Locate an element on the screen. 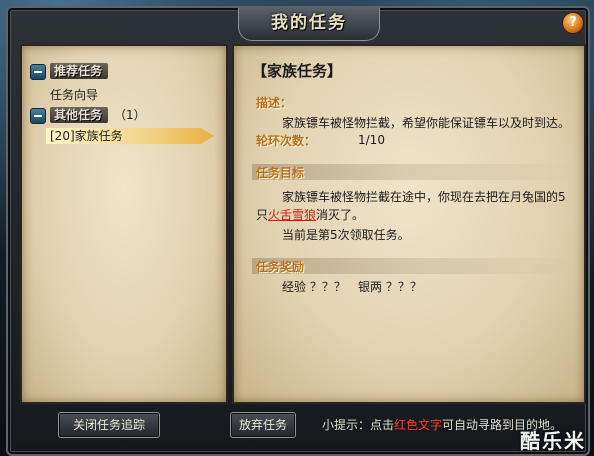 The width and height of the screenshot is (594, 456). target-monster-link: 火舌雪狼 is located at coordinates (292, 215).